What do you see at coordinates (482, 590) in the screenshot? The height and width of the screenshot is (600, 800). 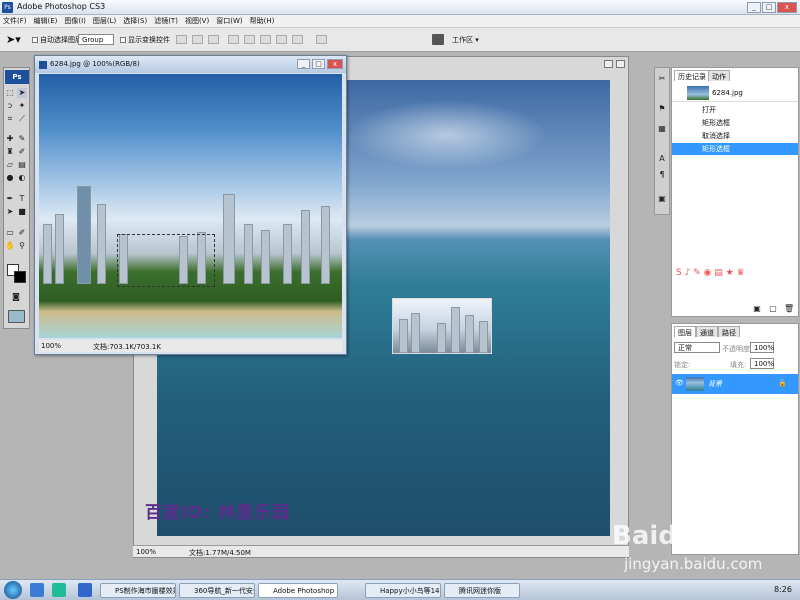 I see `taskbar-item: 腾讯网迷你版` at bounding box center [482, 590].